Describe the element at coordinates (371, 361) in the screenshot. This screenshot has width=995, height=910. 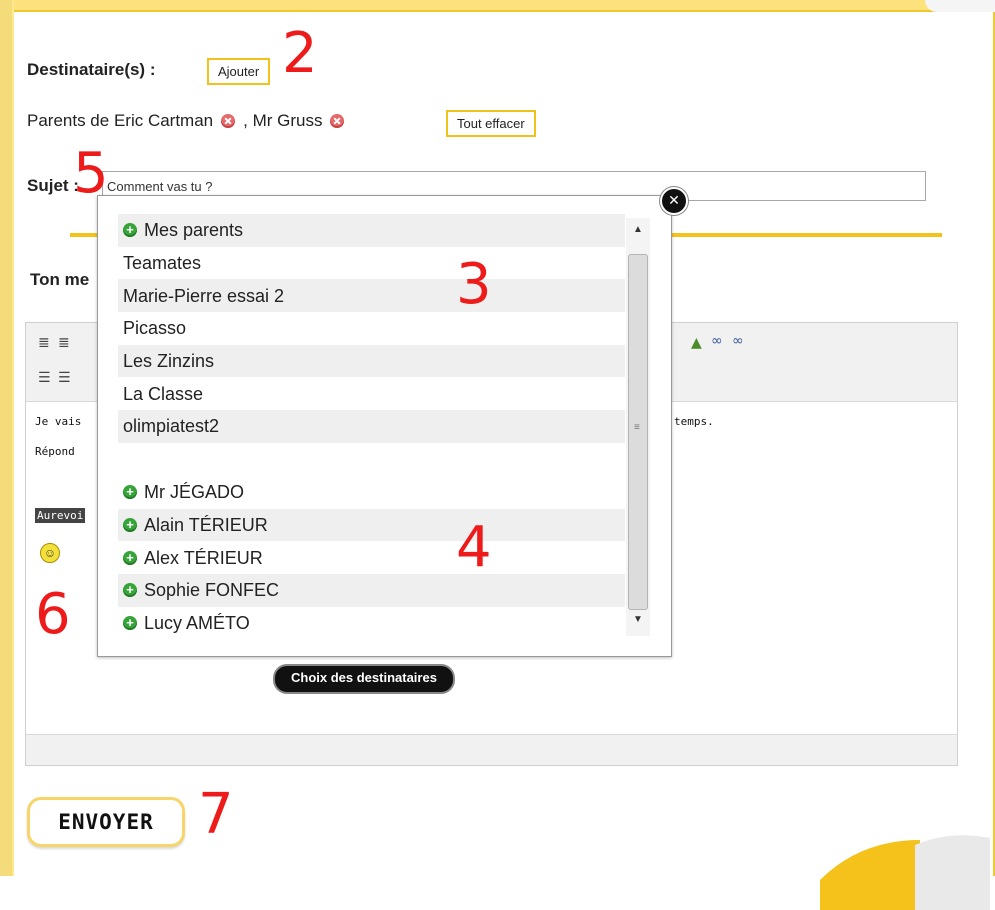
I see `list-item: Les Zinzins` at that location.